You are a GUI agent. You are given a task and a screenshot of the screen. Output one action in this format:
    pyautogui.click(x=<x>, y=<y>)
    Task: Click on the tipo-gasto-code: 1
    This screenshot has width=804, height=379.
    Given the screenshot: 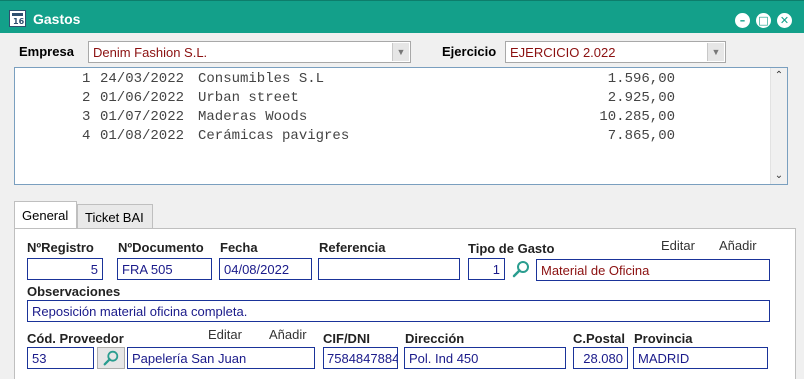 What is the action you would take?
    pyautogui.click(x=496, y=269)
    